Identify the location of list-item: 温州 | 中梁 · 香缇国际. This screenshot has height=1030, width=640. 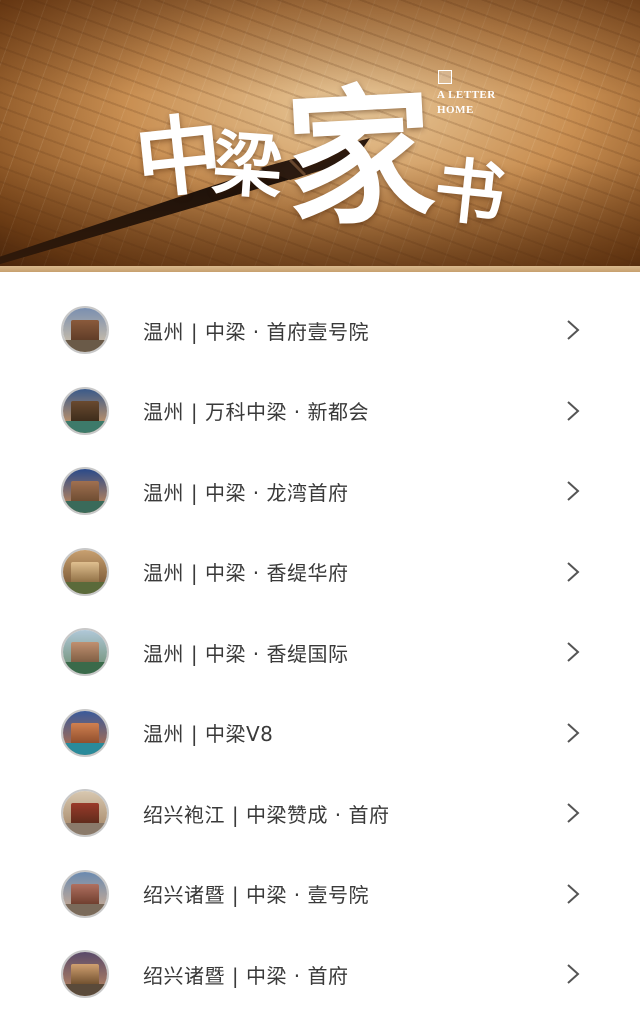
(320, 652).